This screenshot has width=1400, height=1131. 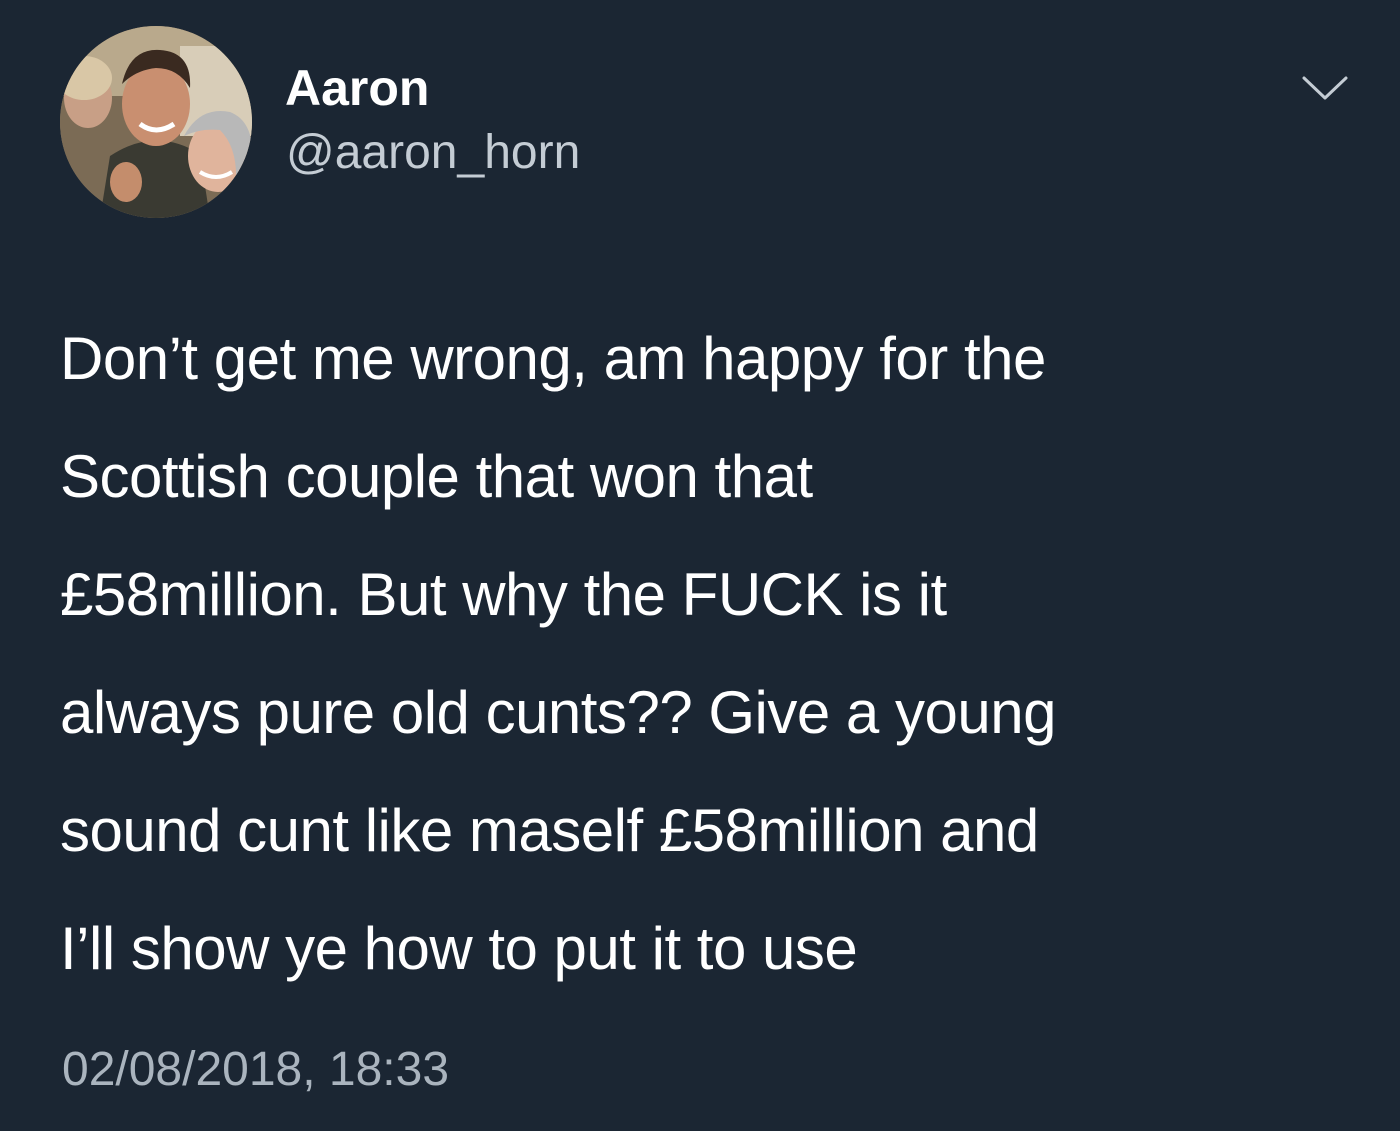 I want to click on display-name: Aaron, so click(x=357, y=88).